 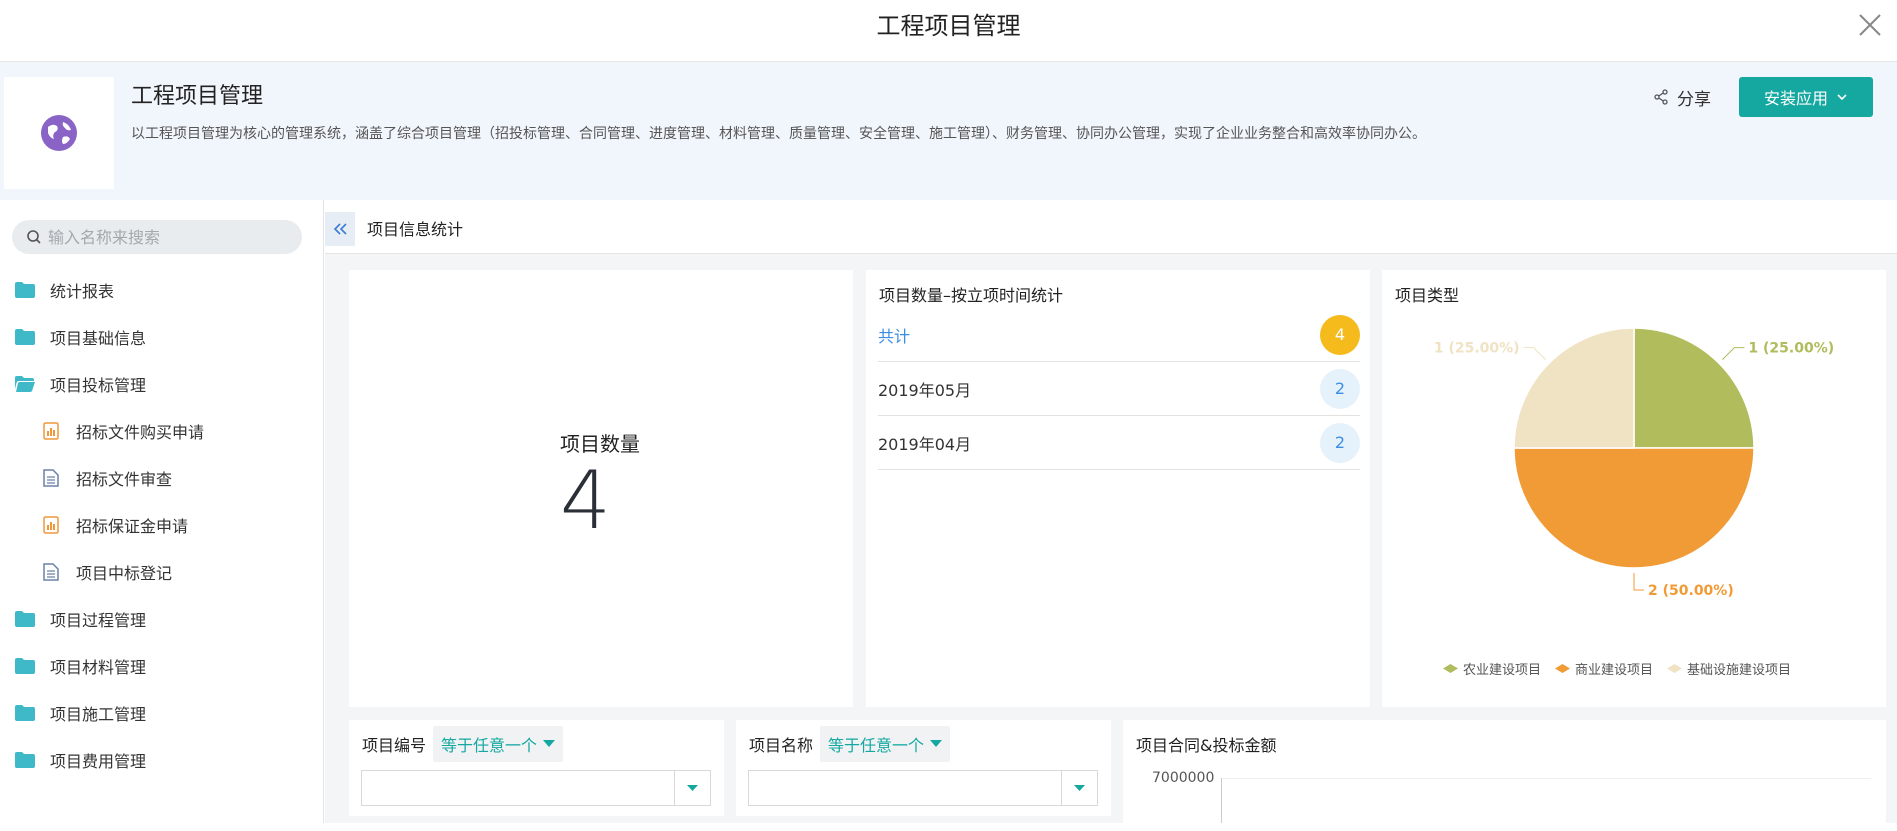 I want to click on filter-project-name: 项目名称 等于任意一个, so click(x=923, y=768).